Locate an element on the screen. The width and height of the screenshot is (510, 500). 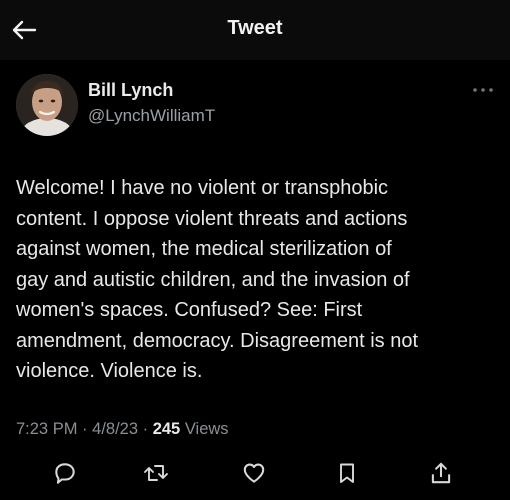
more-options-button is located at coordinates (483, 90).